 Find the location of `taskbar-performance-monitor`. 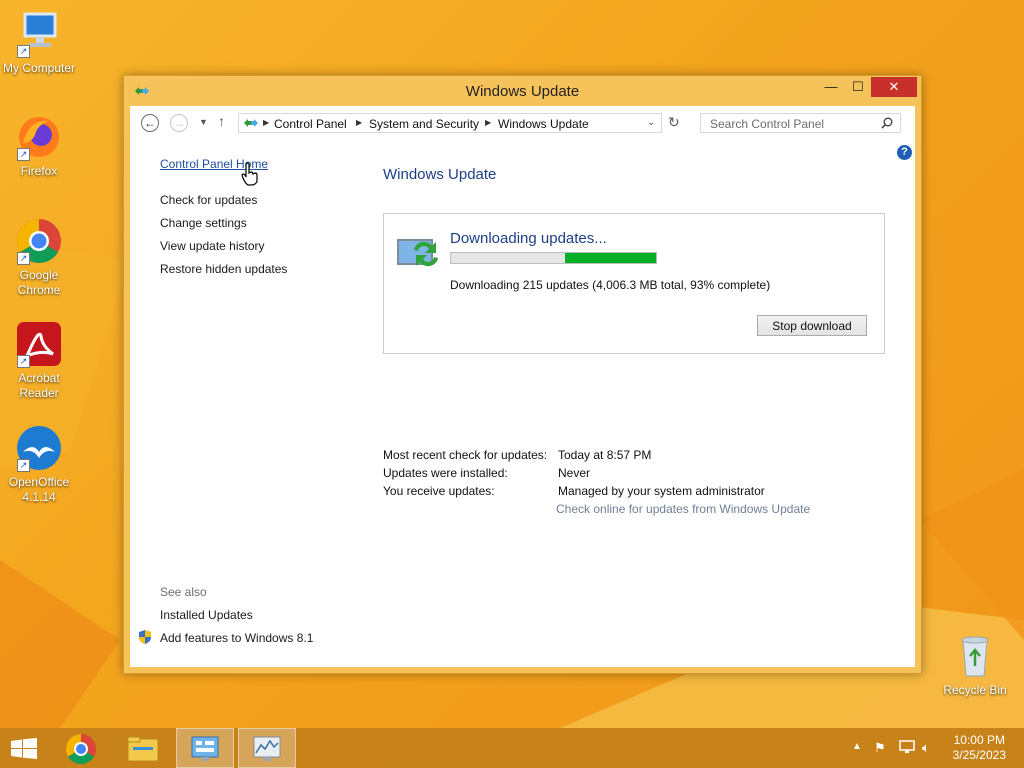

taskbar-performance-monitor is located at coordinates (267, 748).